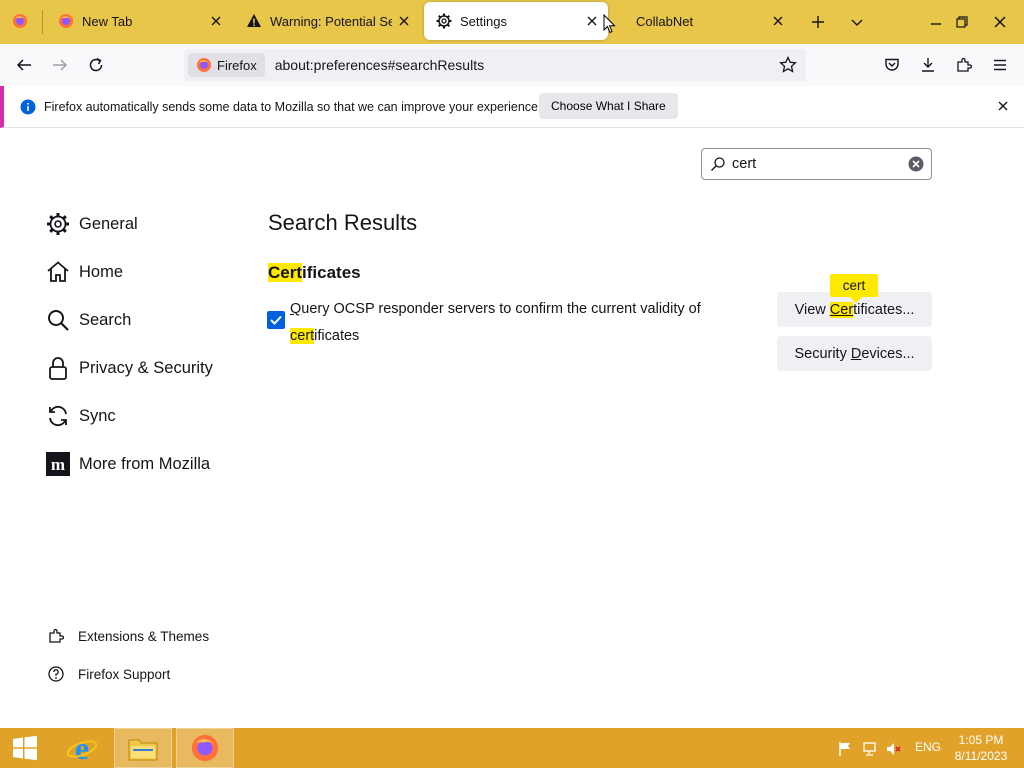  I want to click on flag-icon, so click(845, 749).